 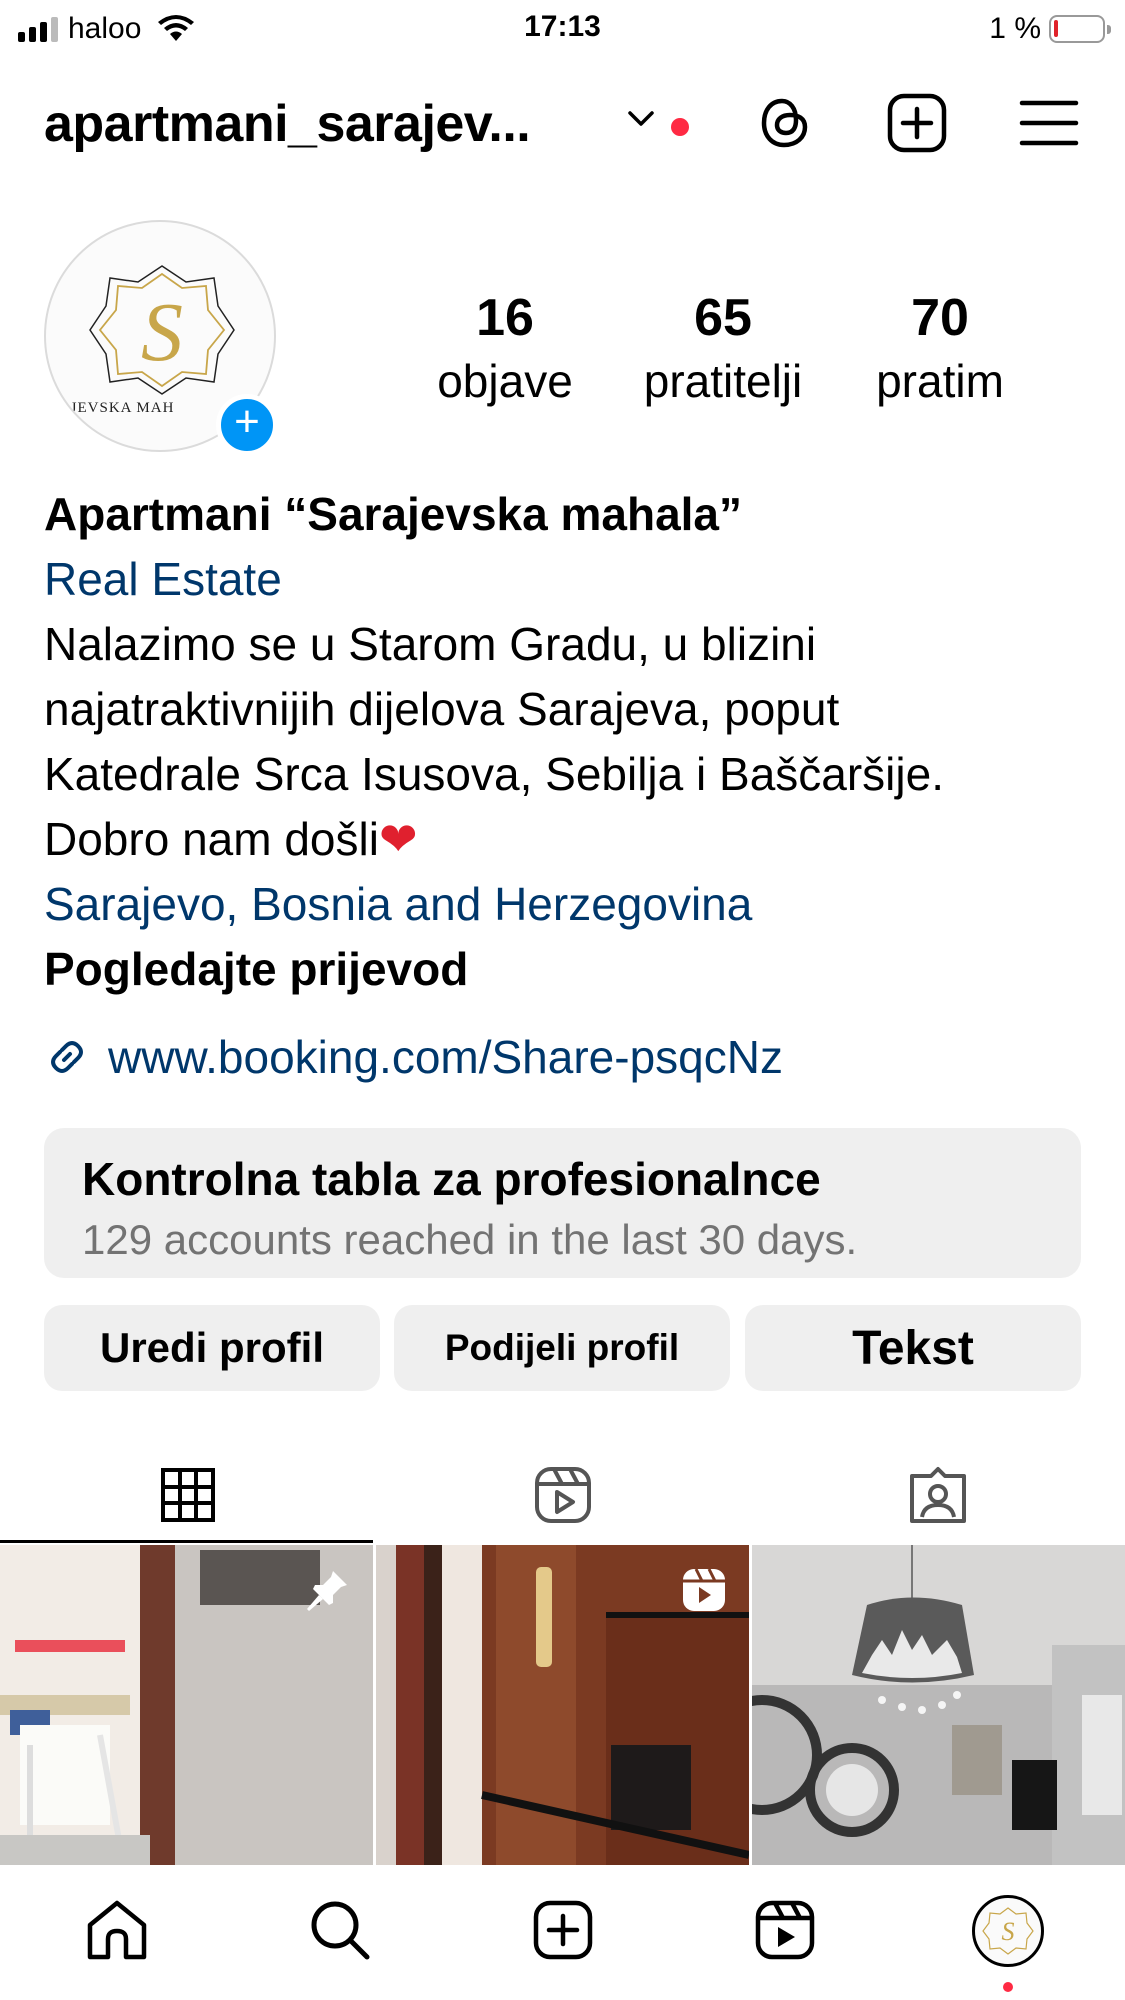 I want to click on add-story-button: +, so click(x=247, y=425).